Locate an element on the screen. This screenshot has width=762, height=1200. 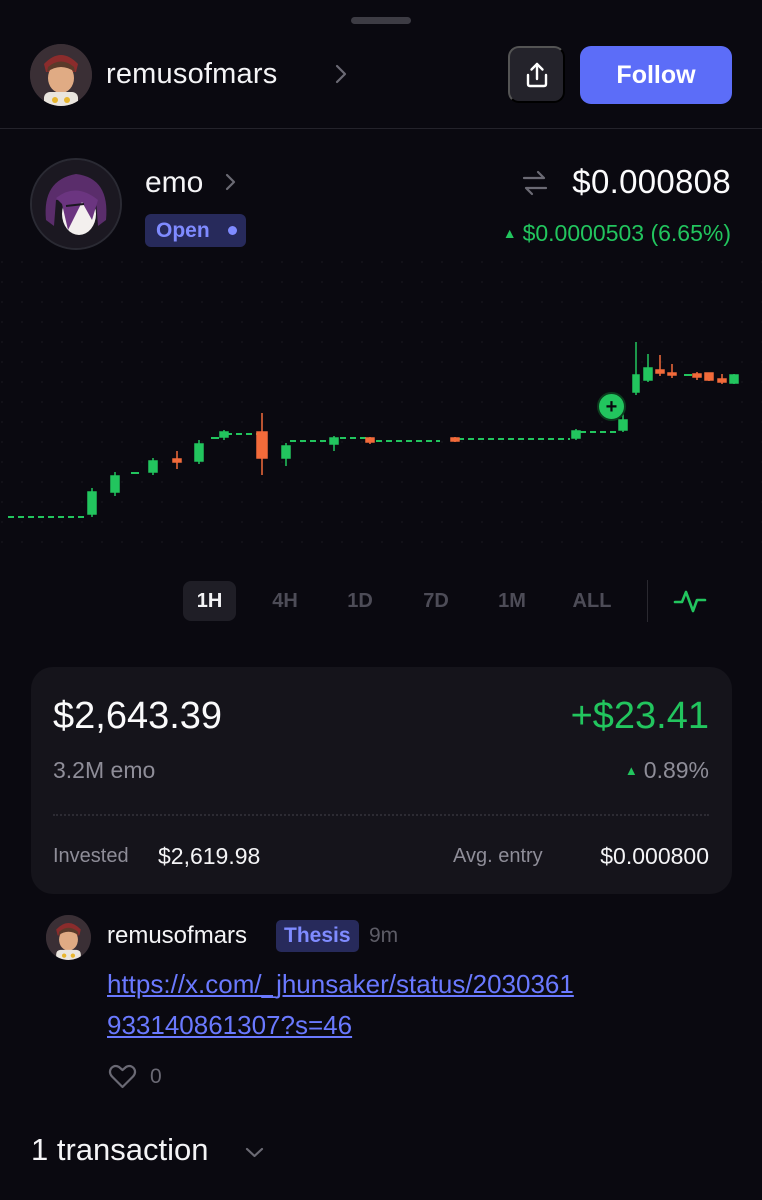
timeframe-7d: 7D is located at coordinates (436, 601).